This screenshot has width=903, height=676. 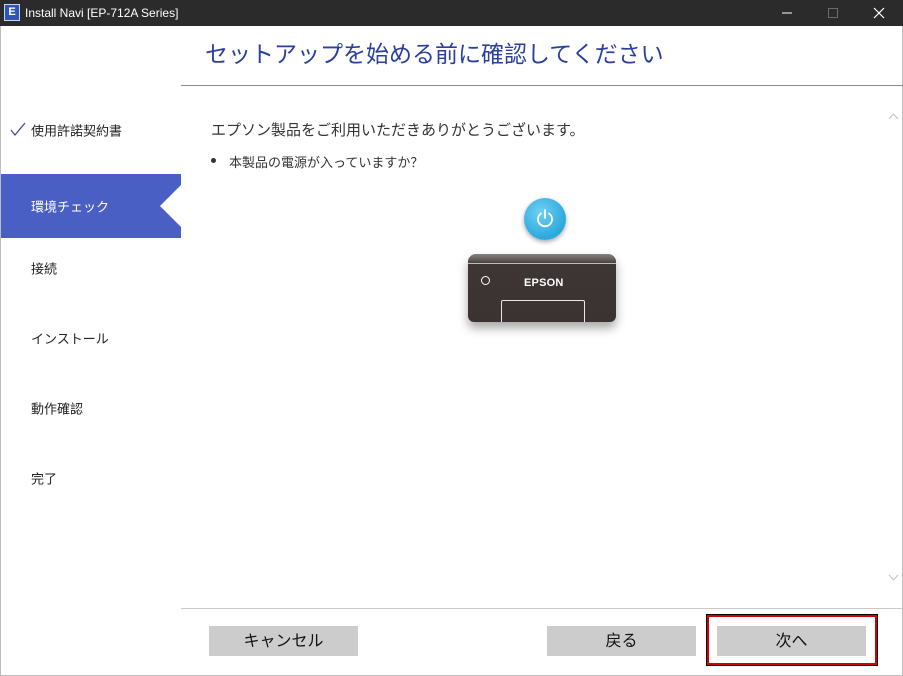 What do you see at coordinates (91, 408) in the screenshot?
I see `step-operation-check: 動作確認` at bounding box center [91, 408].